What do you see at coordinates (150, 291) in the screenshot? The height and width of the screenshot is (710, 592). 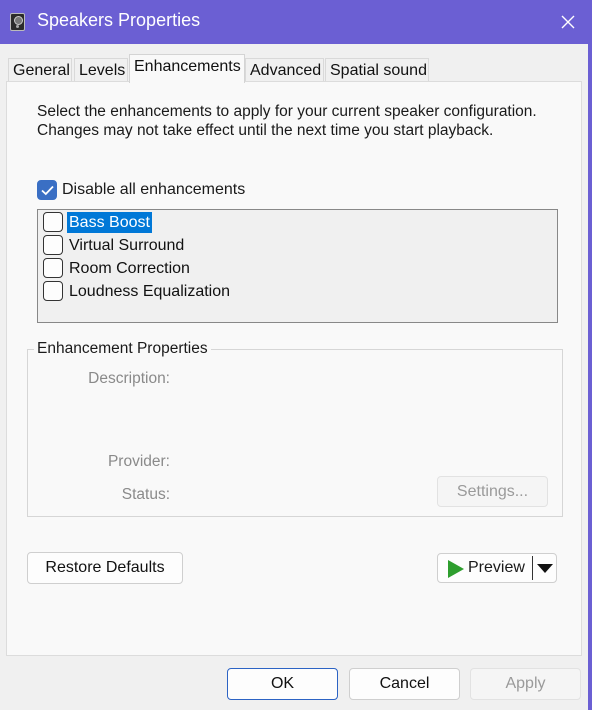 I see `loudness-equalization-label: Loudness Equalization` at bounding box center [150, 291].